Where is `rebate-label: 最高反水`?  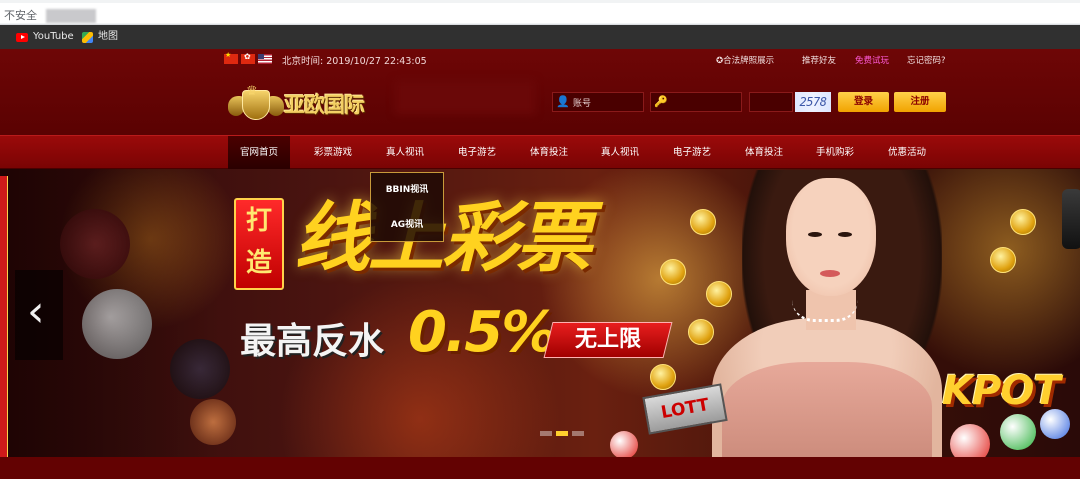 rebate-label: 最高反水 is located at coordinates (312, 341).